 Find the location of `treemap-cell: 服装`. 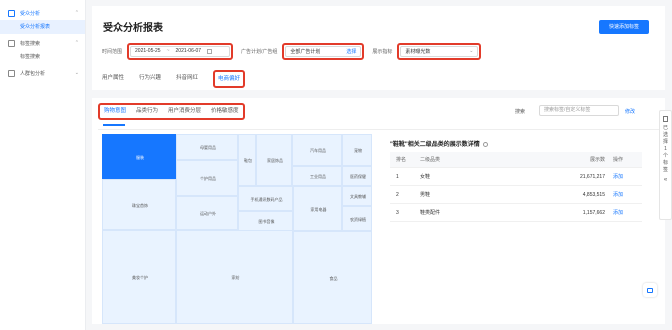

treemap-cell: 服装 is located at coordinates (139, 156).